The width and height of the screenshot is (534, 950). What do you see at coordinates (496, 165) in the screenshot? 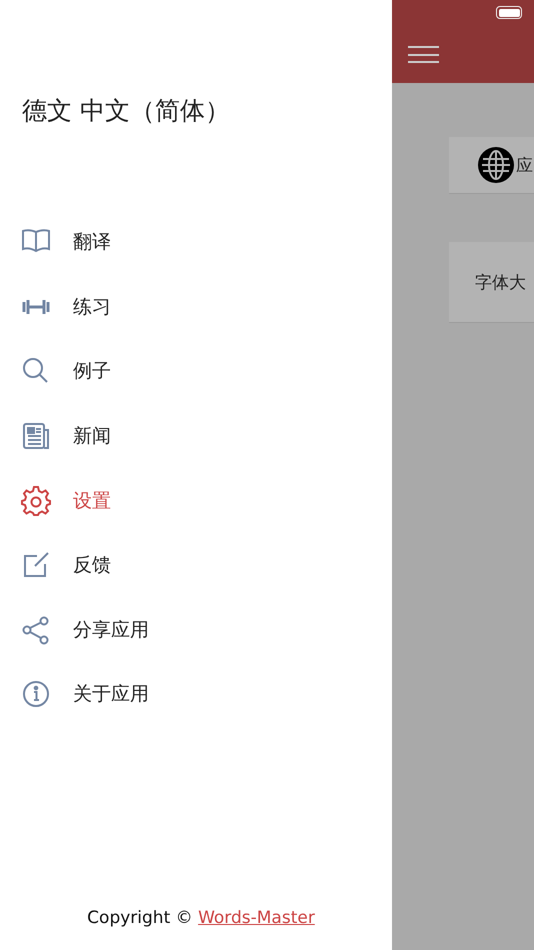
I see `globe-icon` at bounding box center [496, 165].